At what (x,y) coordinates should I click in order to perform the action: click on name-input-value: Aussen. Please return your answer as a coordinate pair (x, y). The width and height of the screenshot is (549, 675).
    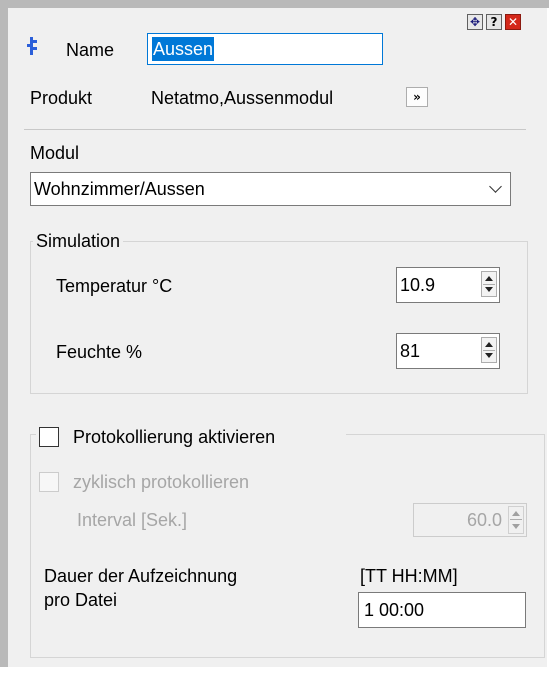
    Looking at the image, I should click on (183, 49).